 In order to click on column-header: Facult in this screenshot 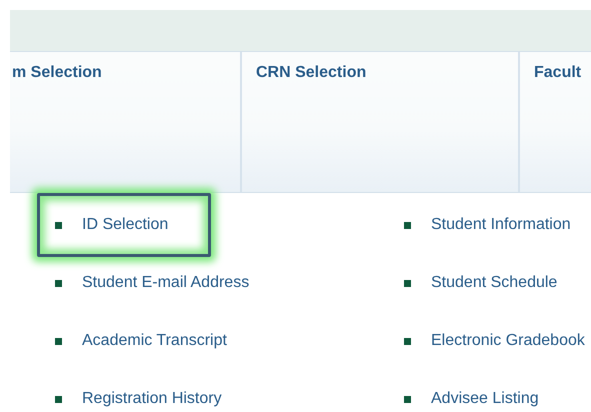, I will do `click(555, 122)`.